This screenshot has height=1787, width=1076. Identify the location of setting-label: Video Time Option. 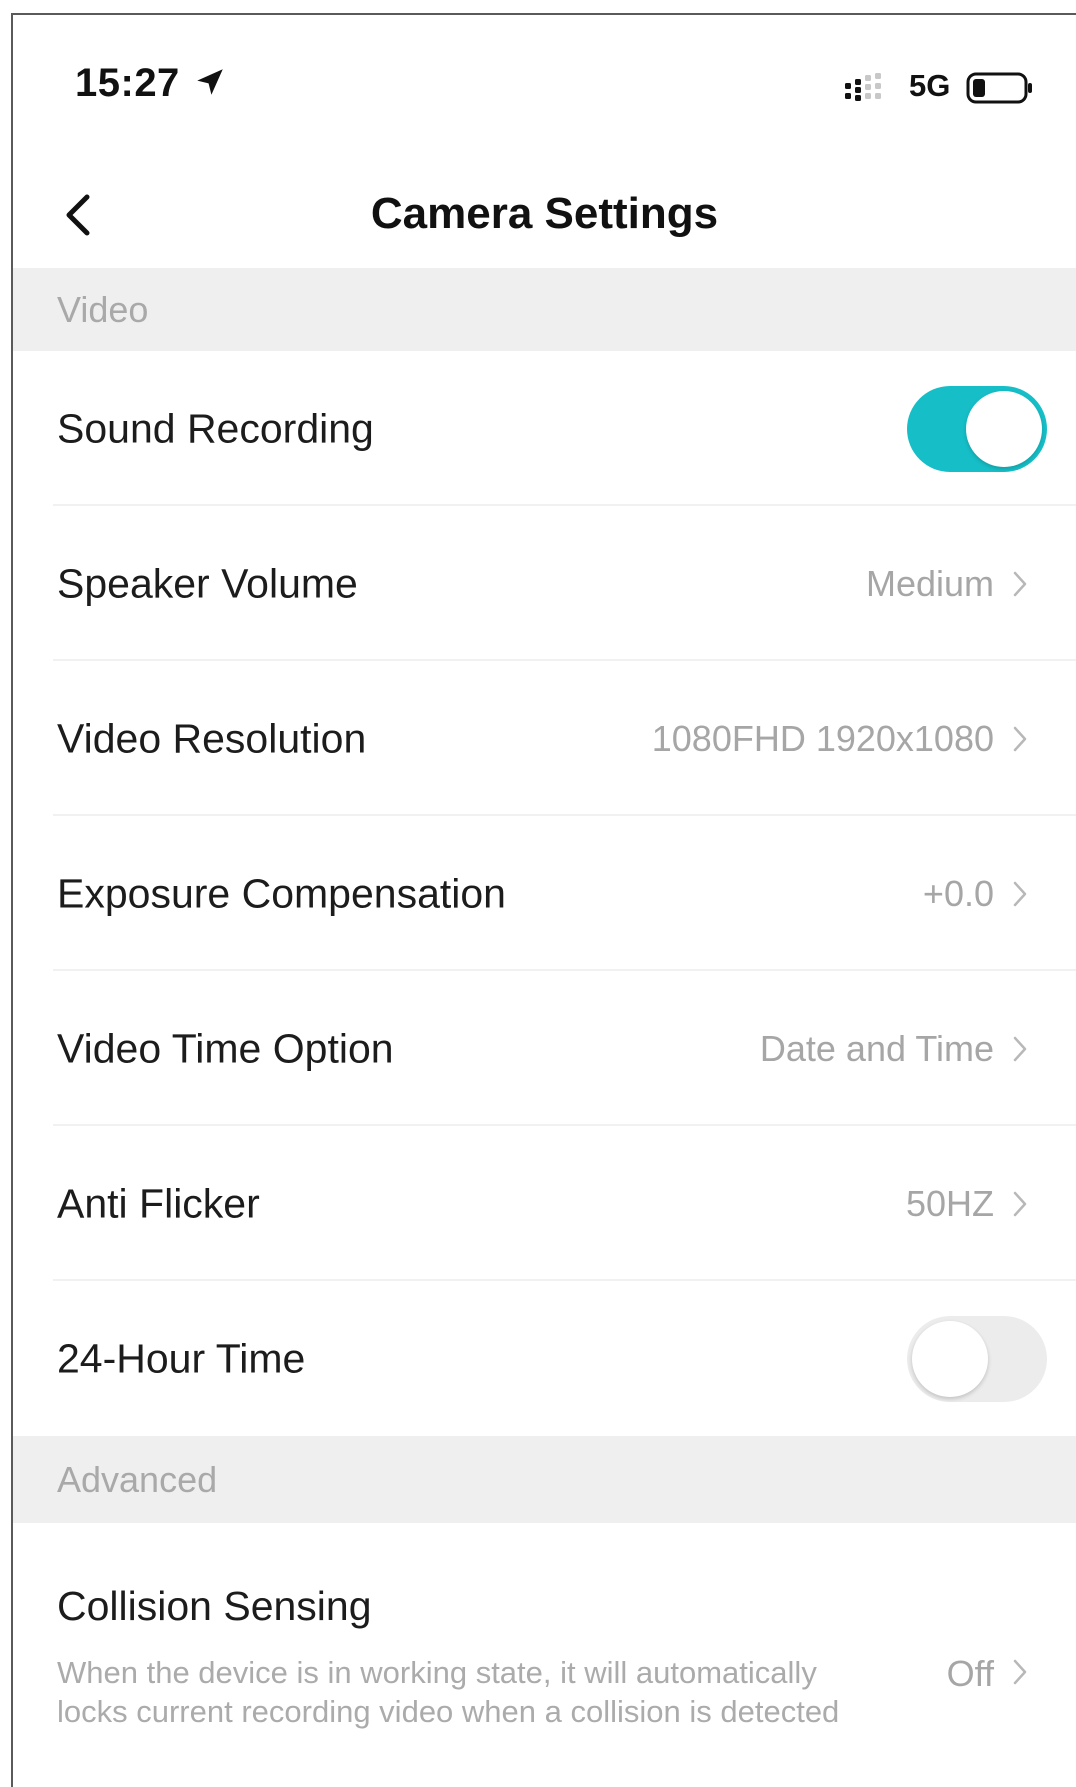
(225, 1048).